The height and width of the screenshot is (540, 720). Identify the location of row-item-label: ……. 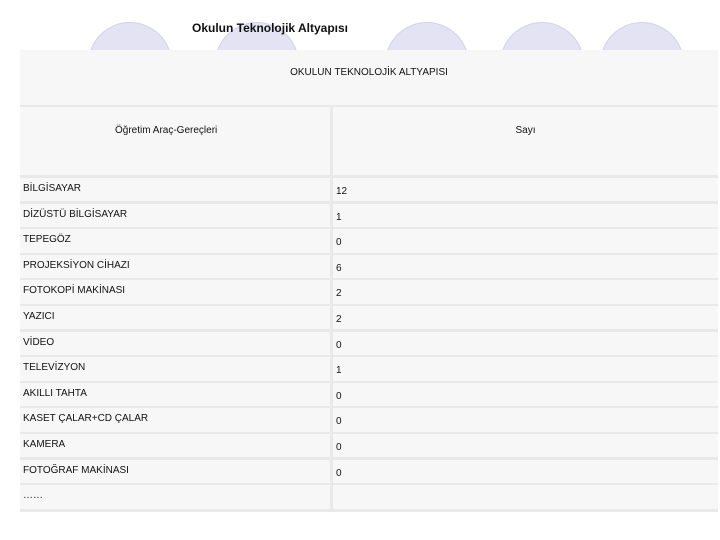
(33, 496).